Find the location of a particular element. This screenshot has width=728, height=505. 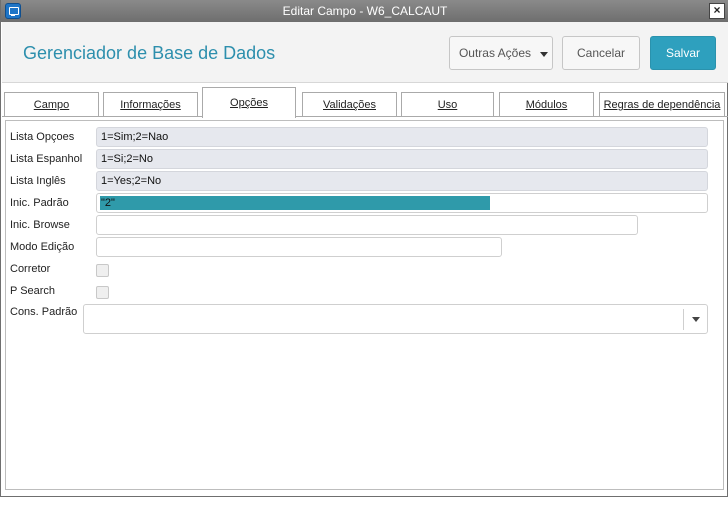

inic-browse-label: Inic. Browse is located at coordinates (40, 225).